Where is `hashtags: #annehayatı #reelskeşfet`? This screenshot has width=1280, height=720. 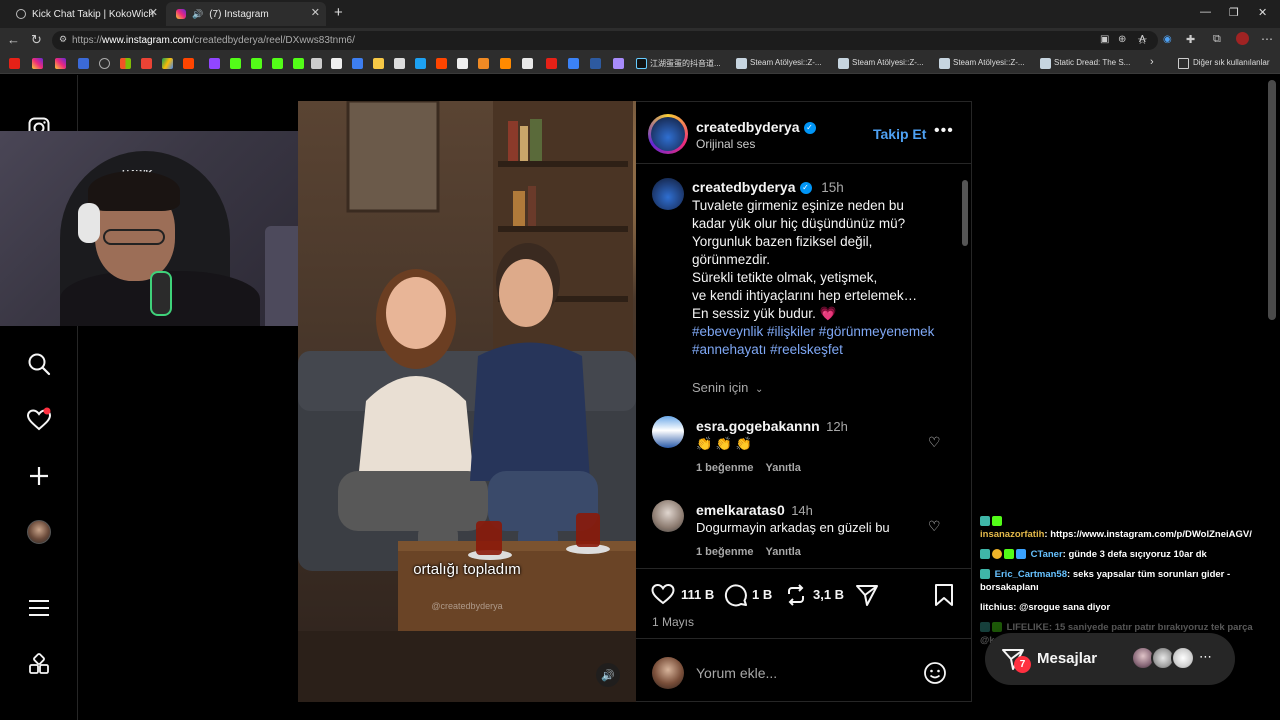 hashtags: #annehayatı #reelskeşfet is located at coordinates (822, 350).